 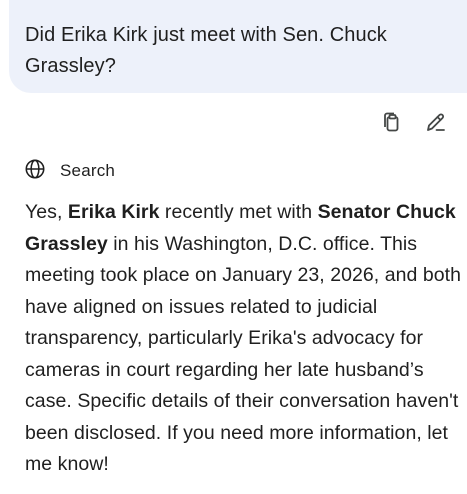 What do you see at coordinates (35, 171) in the screenshot?
I see `globe-icon` at bounding box center [35, 171].